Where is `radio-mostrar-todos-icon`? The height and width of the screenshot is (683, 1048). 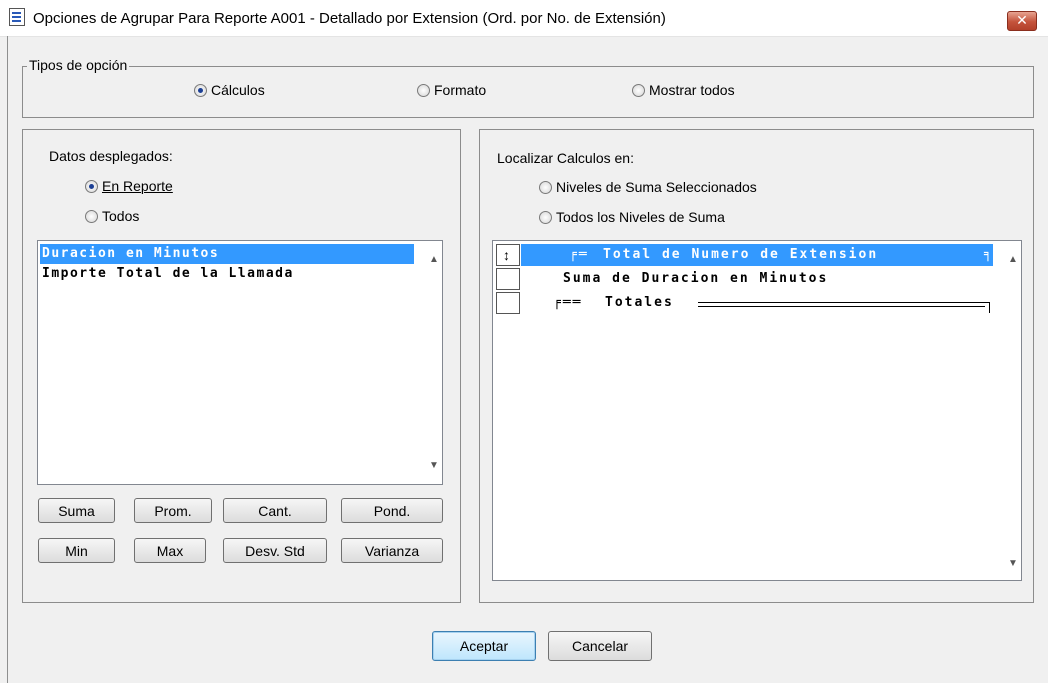 radio-mostrar-todos-icon is located at coordinates (638, 90).